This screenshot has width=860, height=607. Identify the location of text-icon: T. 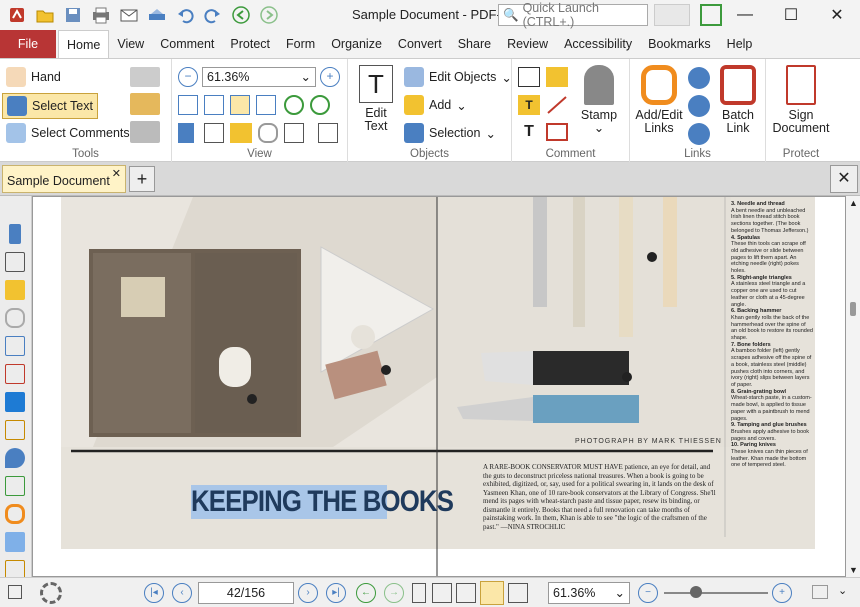
(529, 133).